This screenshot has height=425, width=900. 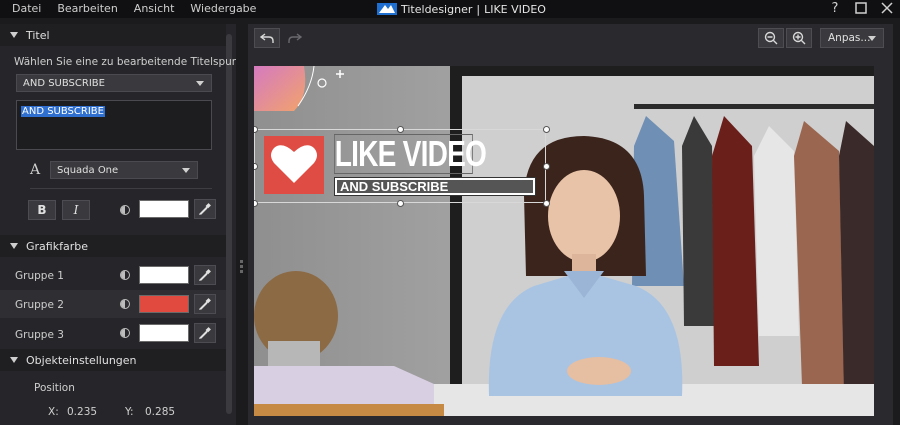 I want to click on section-grafikfarbe-header: Grafikfarbe, so click(x=113, y=246).